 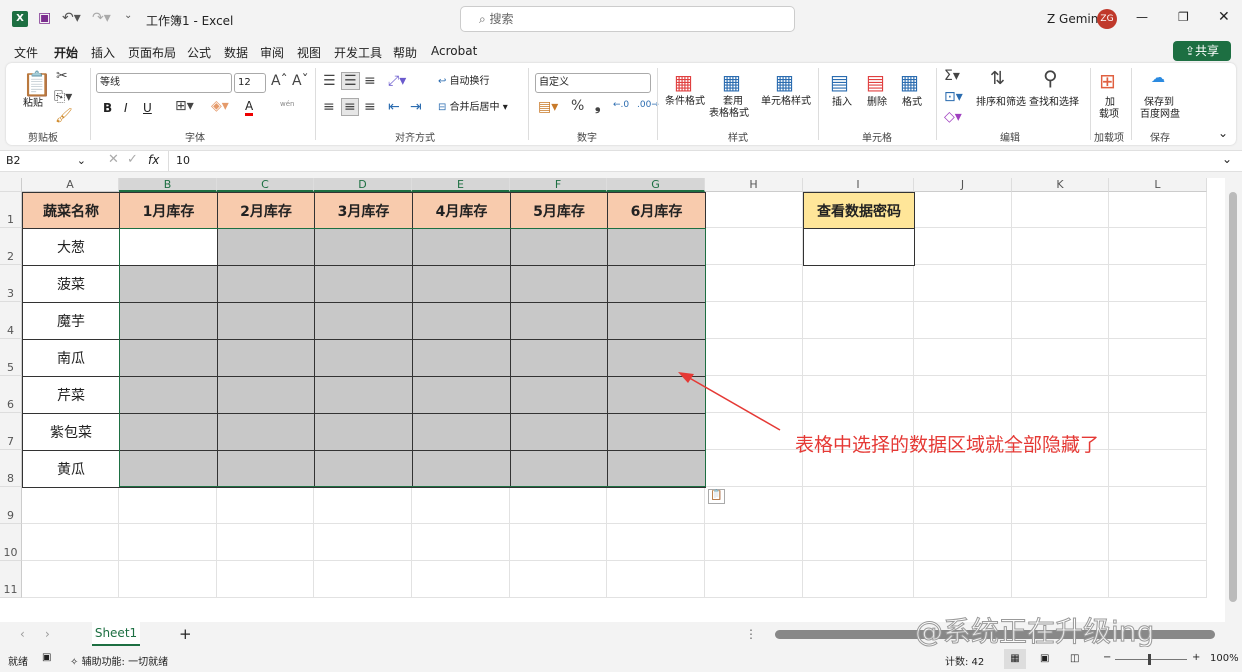 I want to click on avatar: ZG, so click(x=1107, y=19).